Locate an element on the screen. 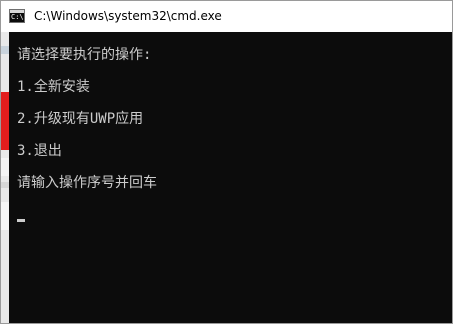 The height and width of the screenshot is (324, 453). background-window-edge is located at coordinates (5, 177).